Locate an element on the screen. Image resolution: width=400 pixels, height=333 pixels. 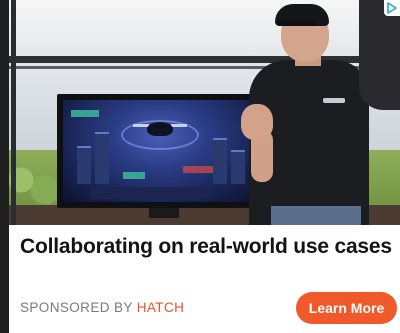
sponsored-by-label: SPONSORED BY is located at coordinates (76, 307).